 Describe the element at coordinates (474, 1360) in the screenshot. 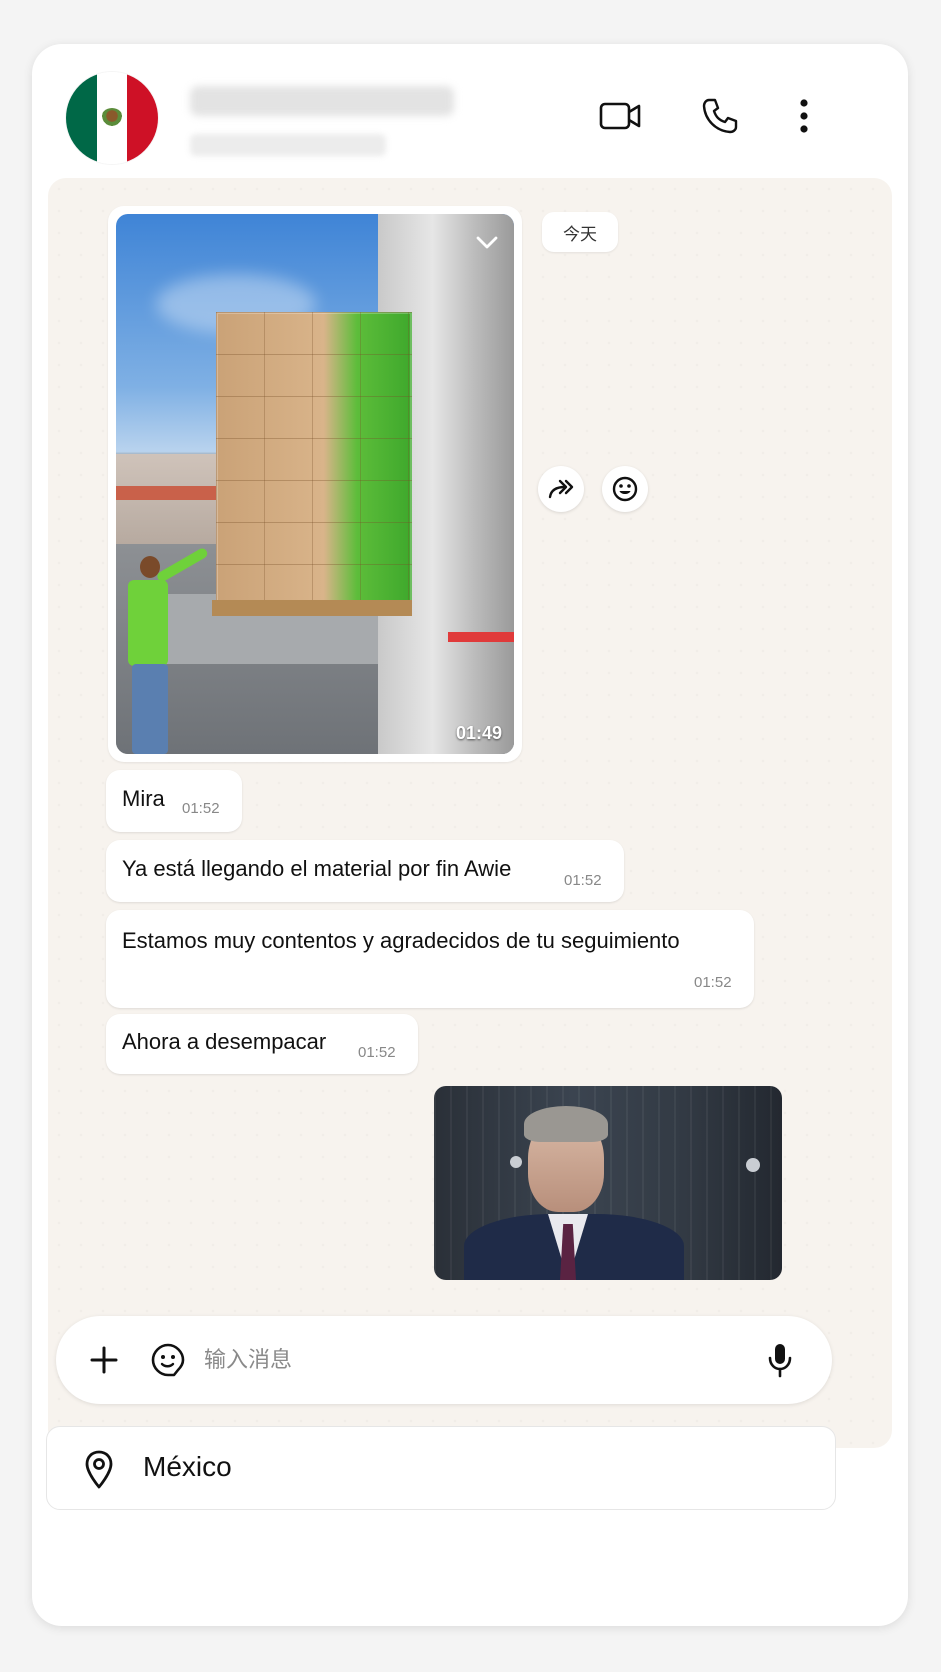

I see `message-input` at that location.